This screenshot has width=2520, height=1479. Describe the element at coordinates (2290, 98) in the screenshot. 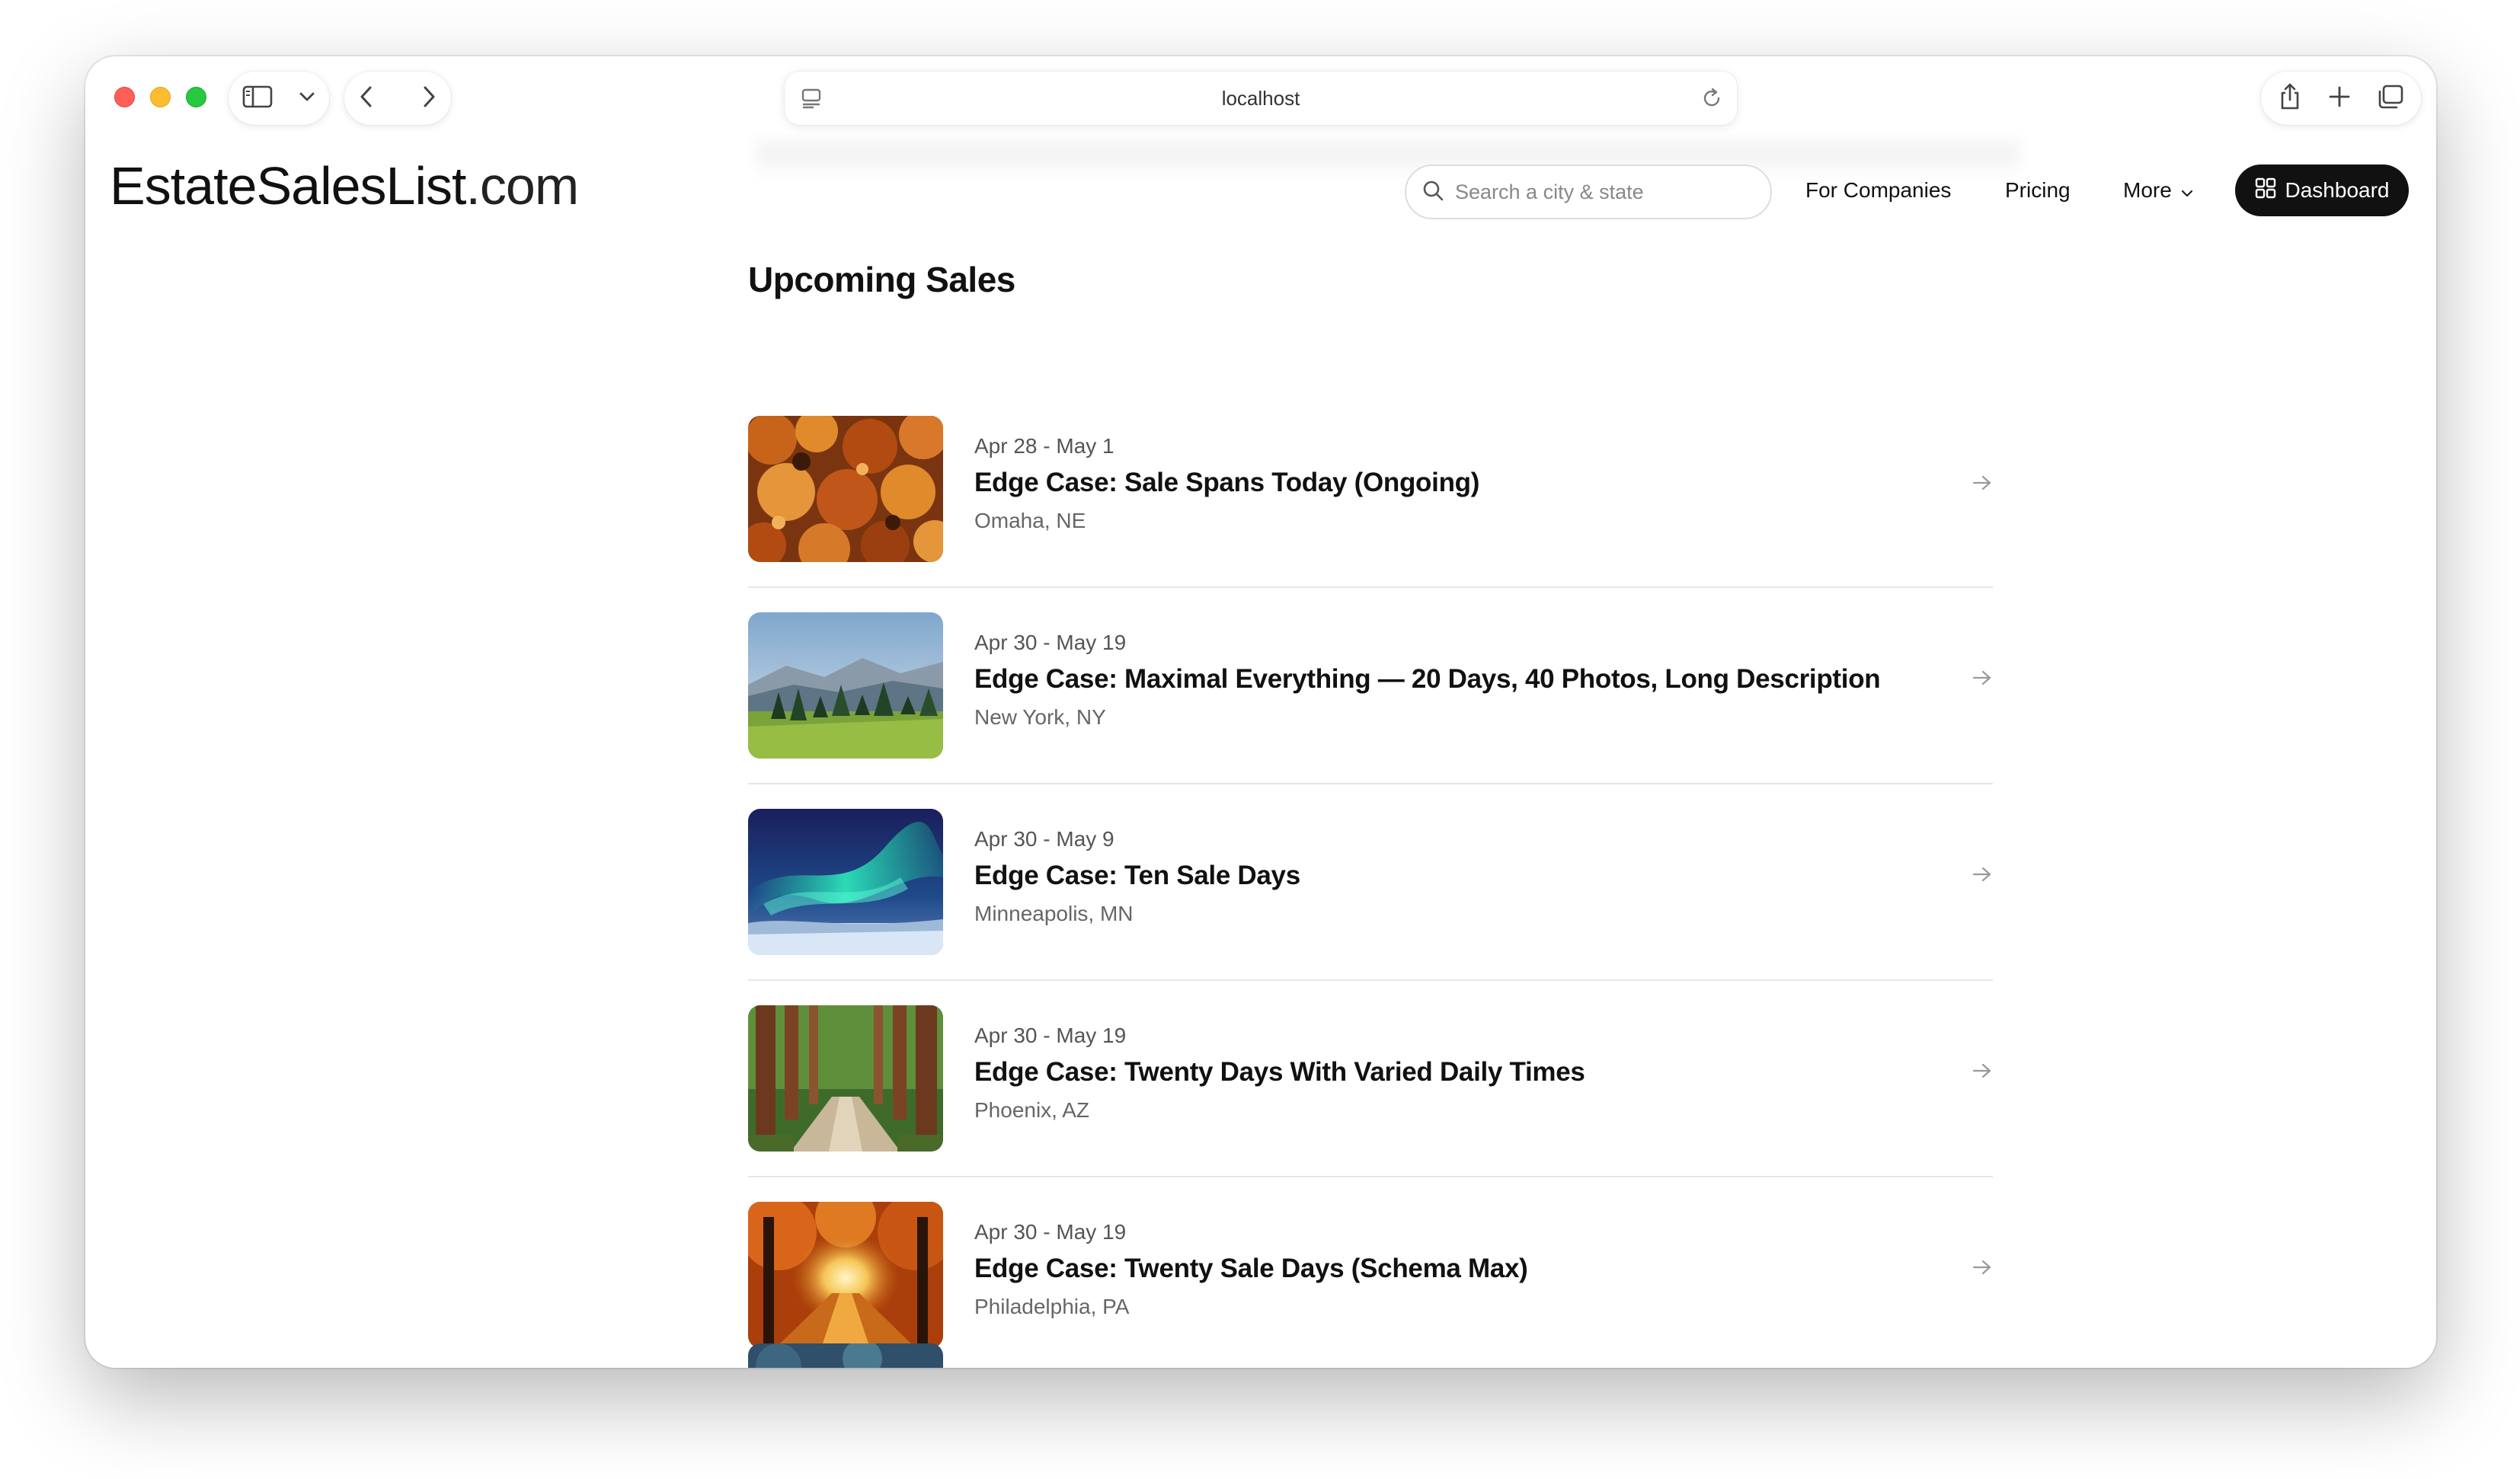

I see `share-icon` at that location.